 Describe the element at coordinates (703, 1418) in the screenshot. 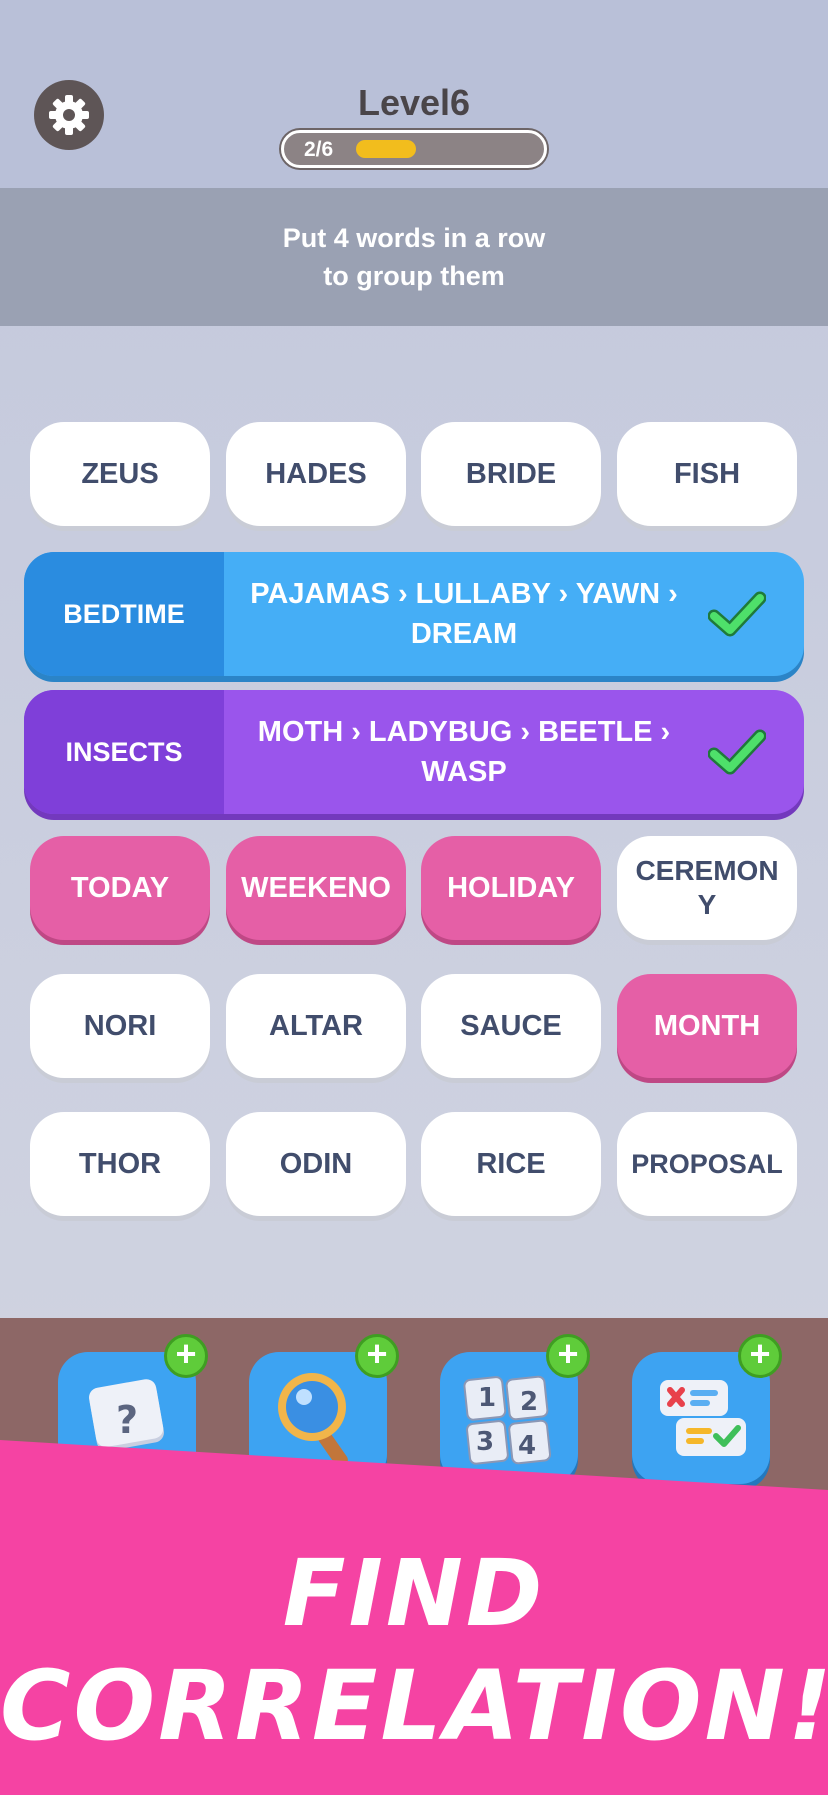

I see `answer-check-icon` at that location.